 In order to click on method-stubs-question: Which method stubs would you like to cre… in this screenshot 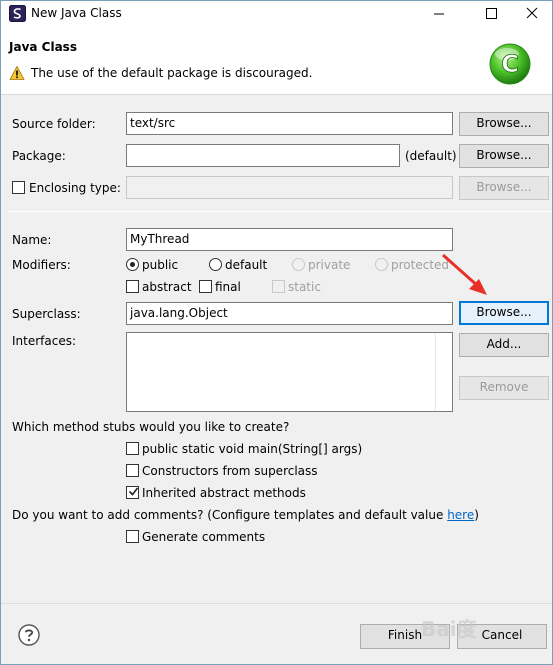, I will do `click(151, 427)`.